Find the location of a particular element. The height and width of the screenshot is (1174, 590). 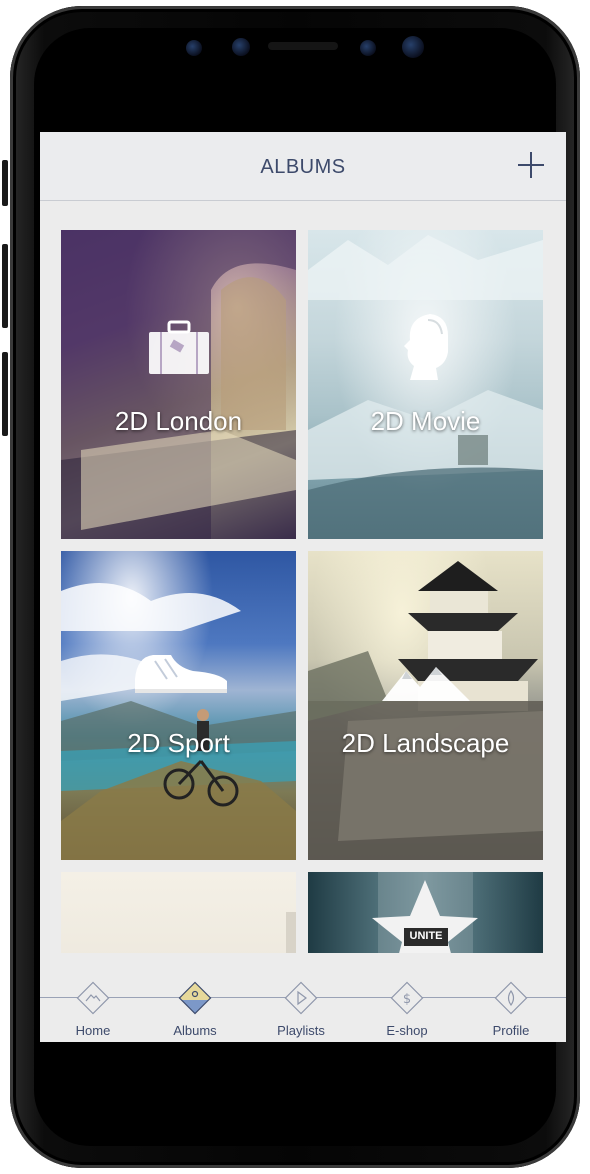

tab-label: Profile is located at coordinates (511, 1030).